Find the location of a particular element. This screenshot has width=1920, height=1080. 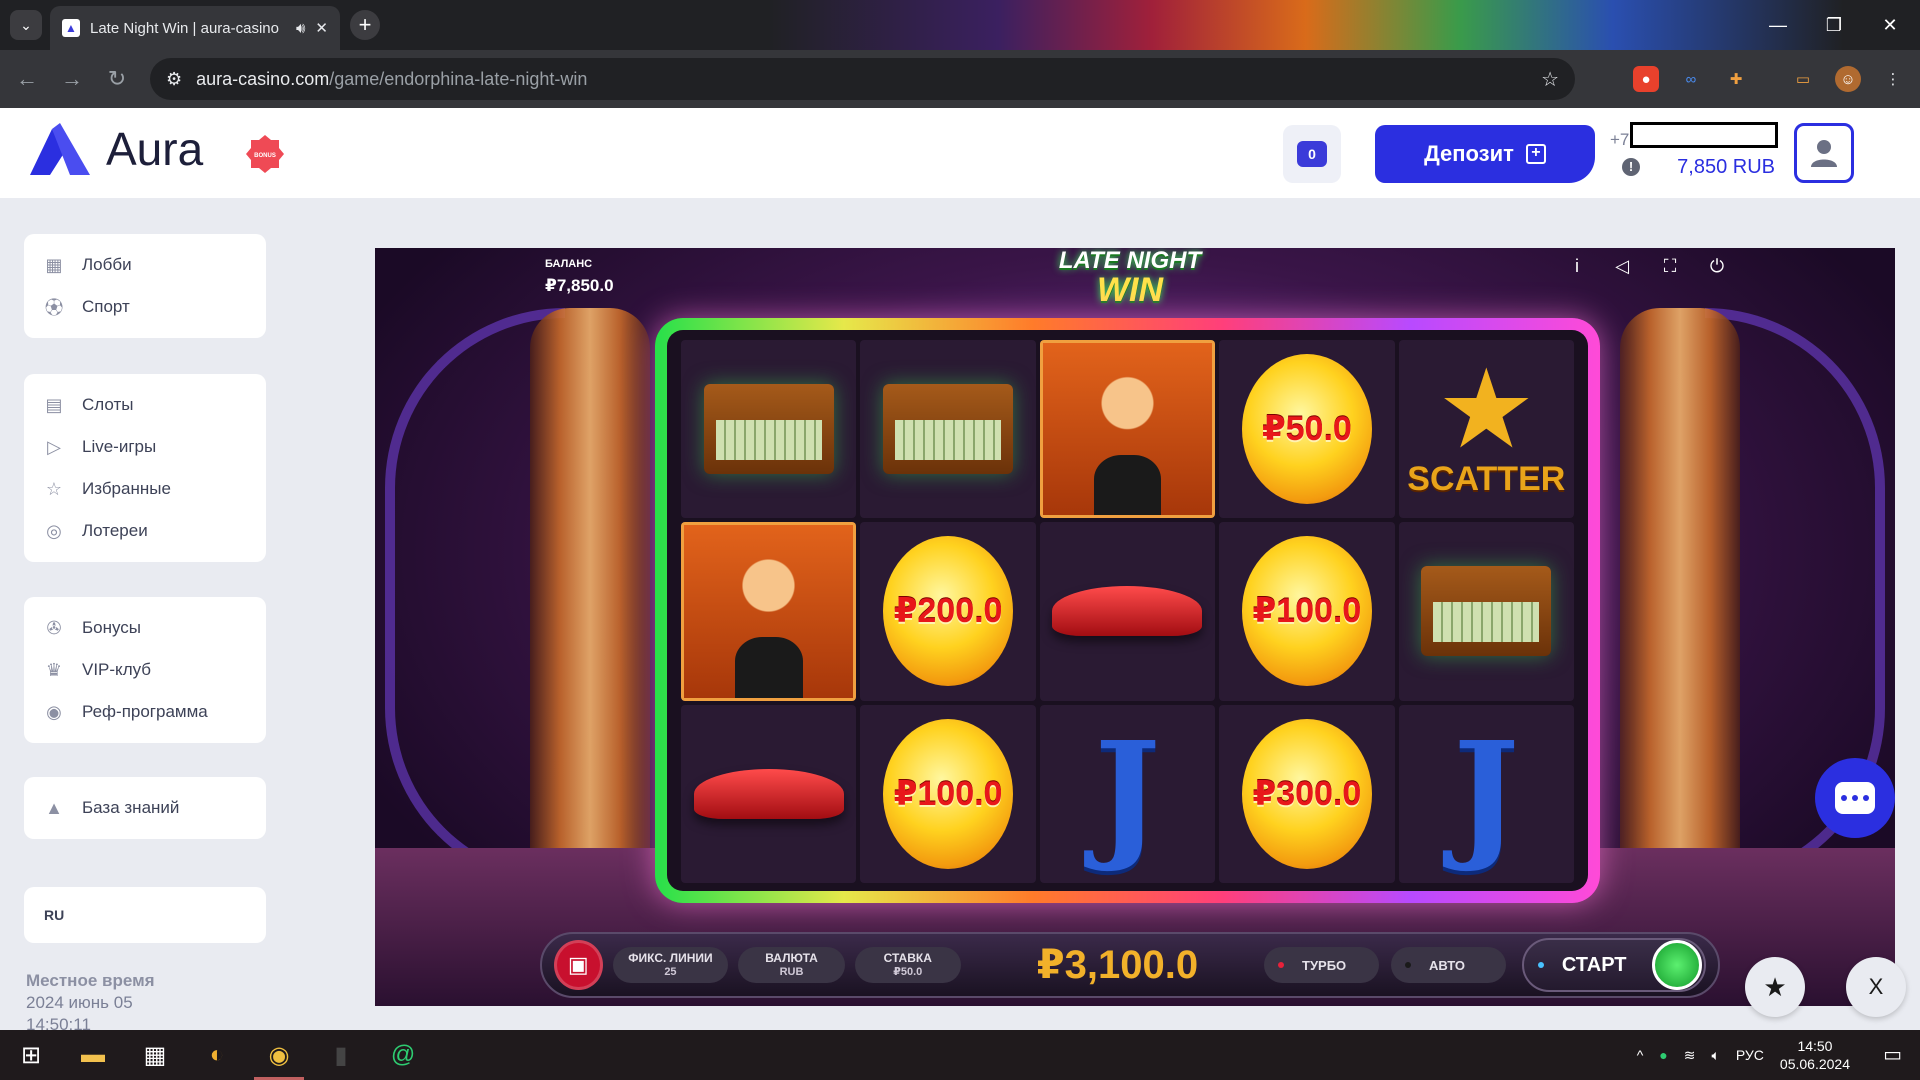

calculator-icon: ▦ is located at coordinates (155, 1055).